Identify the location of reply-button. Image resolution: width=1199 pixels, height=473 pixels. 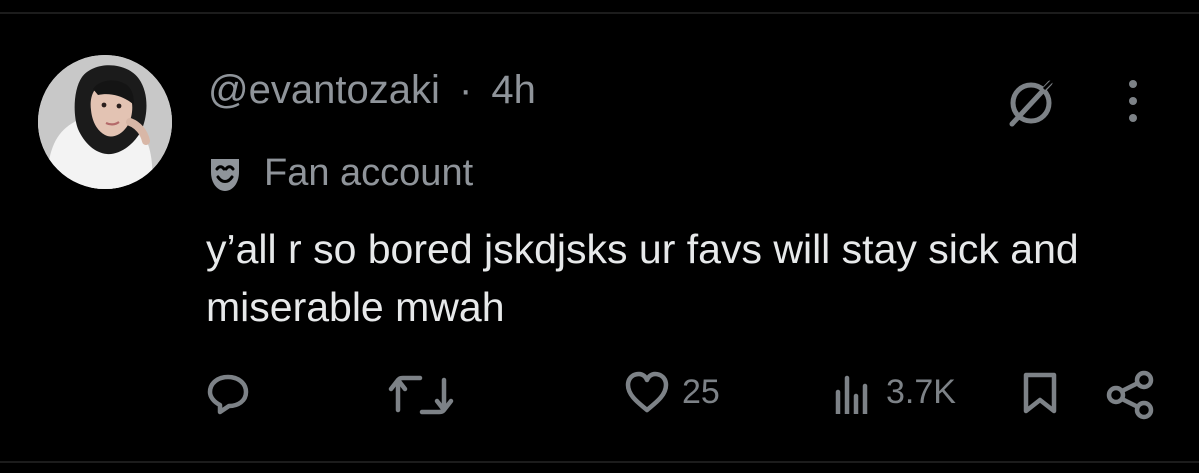
(228, 395).